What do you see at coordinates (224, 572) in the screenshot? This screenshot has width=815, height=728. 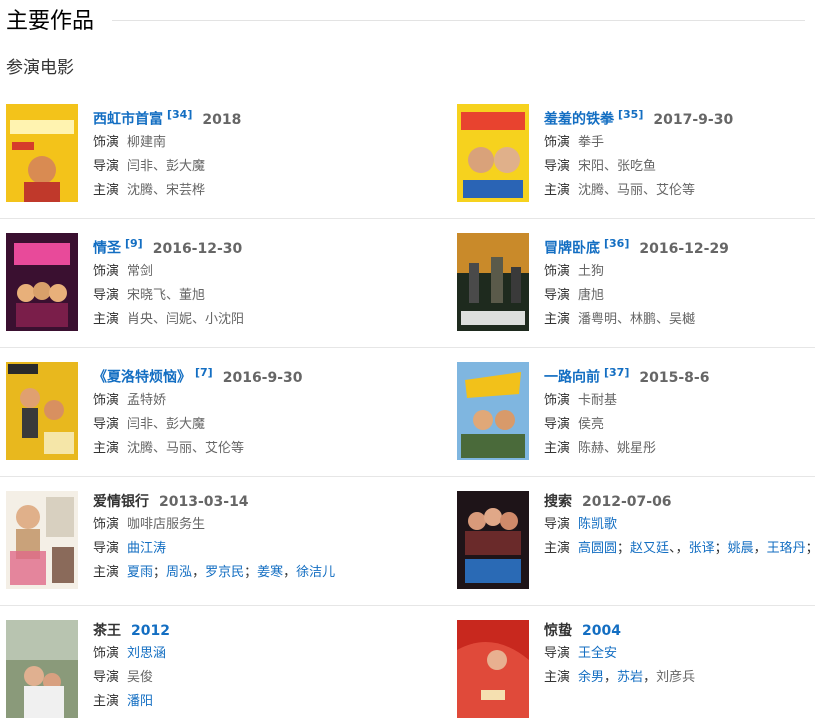 I see `cast-link: 罗京民` at bounding box center [224, 572].